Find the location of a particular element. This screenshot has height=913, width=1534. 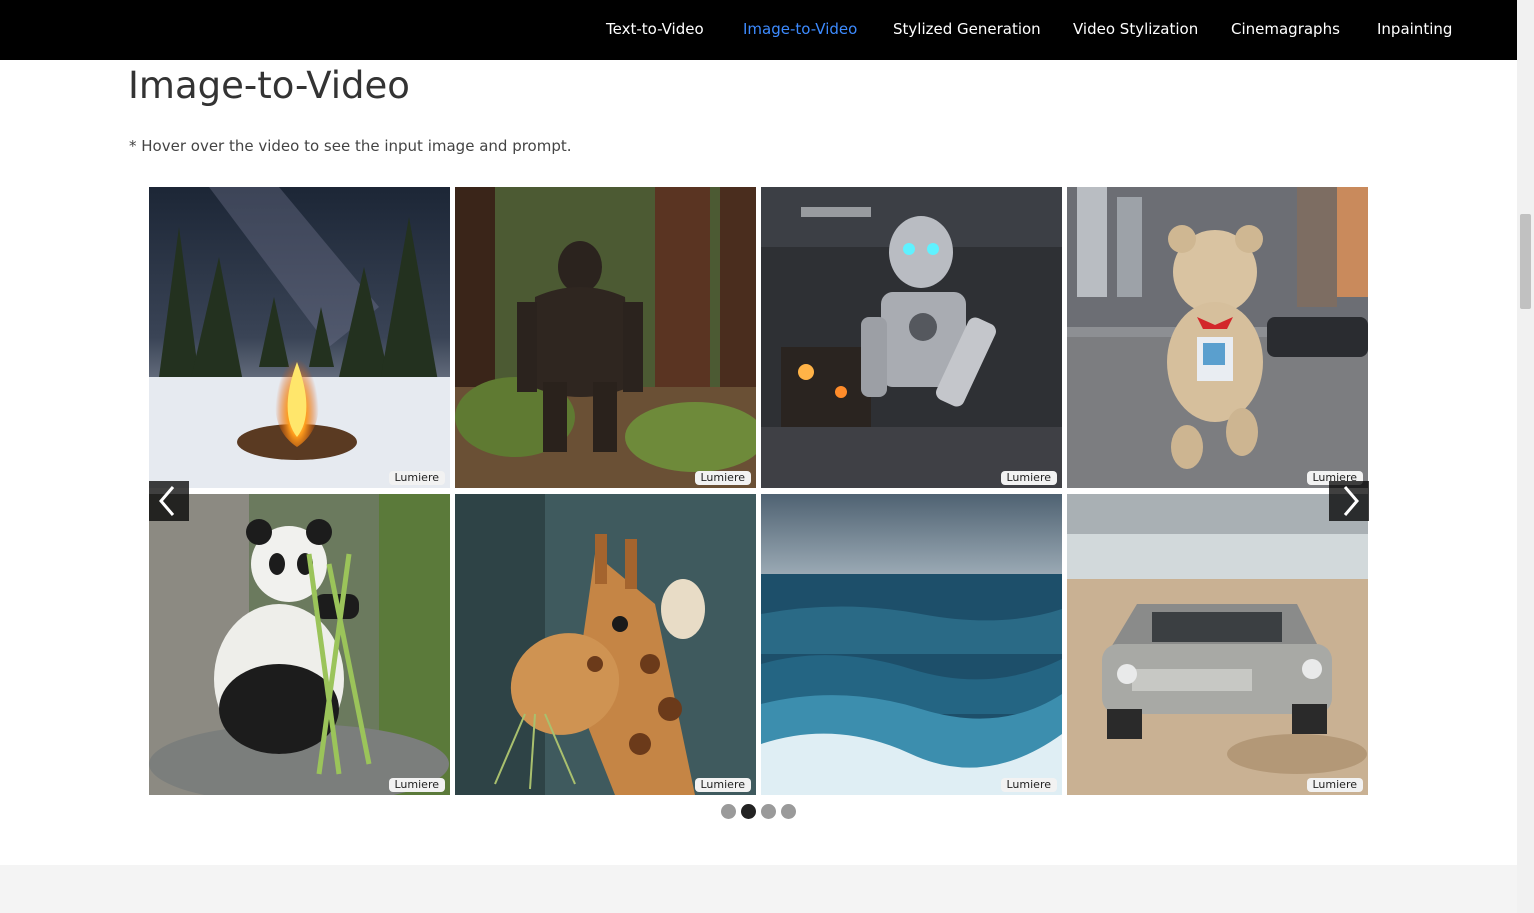

nav-link-image-to-video: Image-to-Video is located at coordinates (800, 29).